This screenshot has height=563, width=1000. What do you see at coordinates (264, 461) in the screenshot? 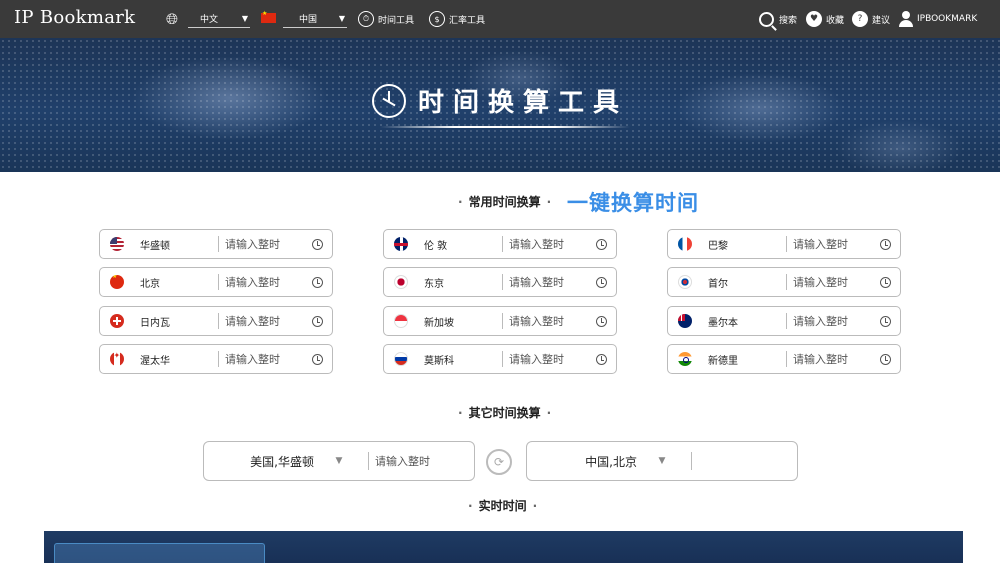
I see `from-location-select: 美国,华盛顿` at bounding box center [264, 461].